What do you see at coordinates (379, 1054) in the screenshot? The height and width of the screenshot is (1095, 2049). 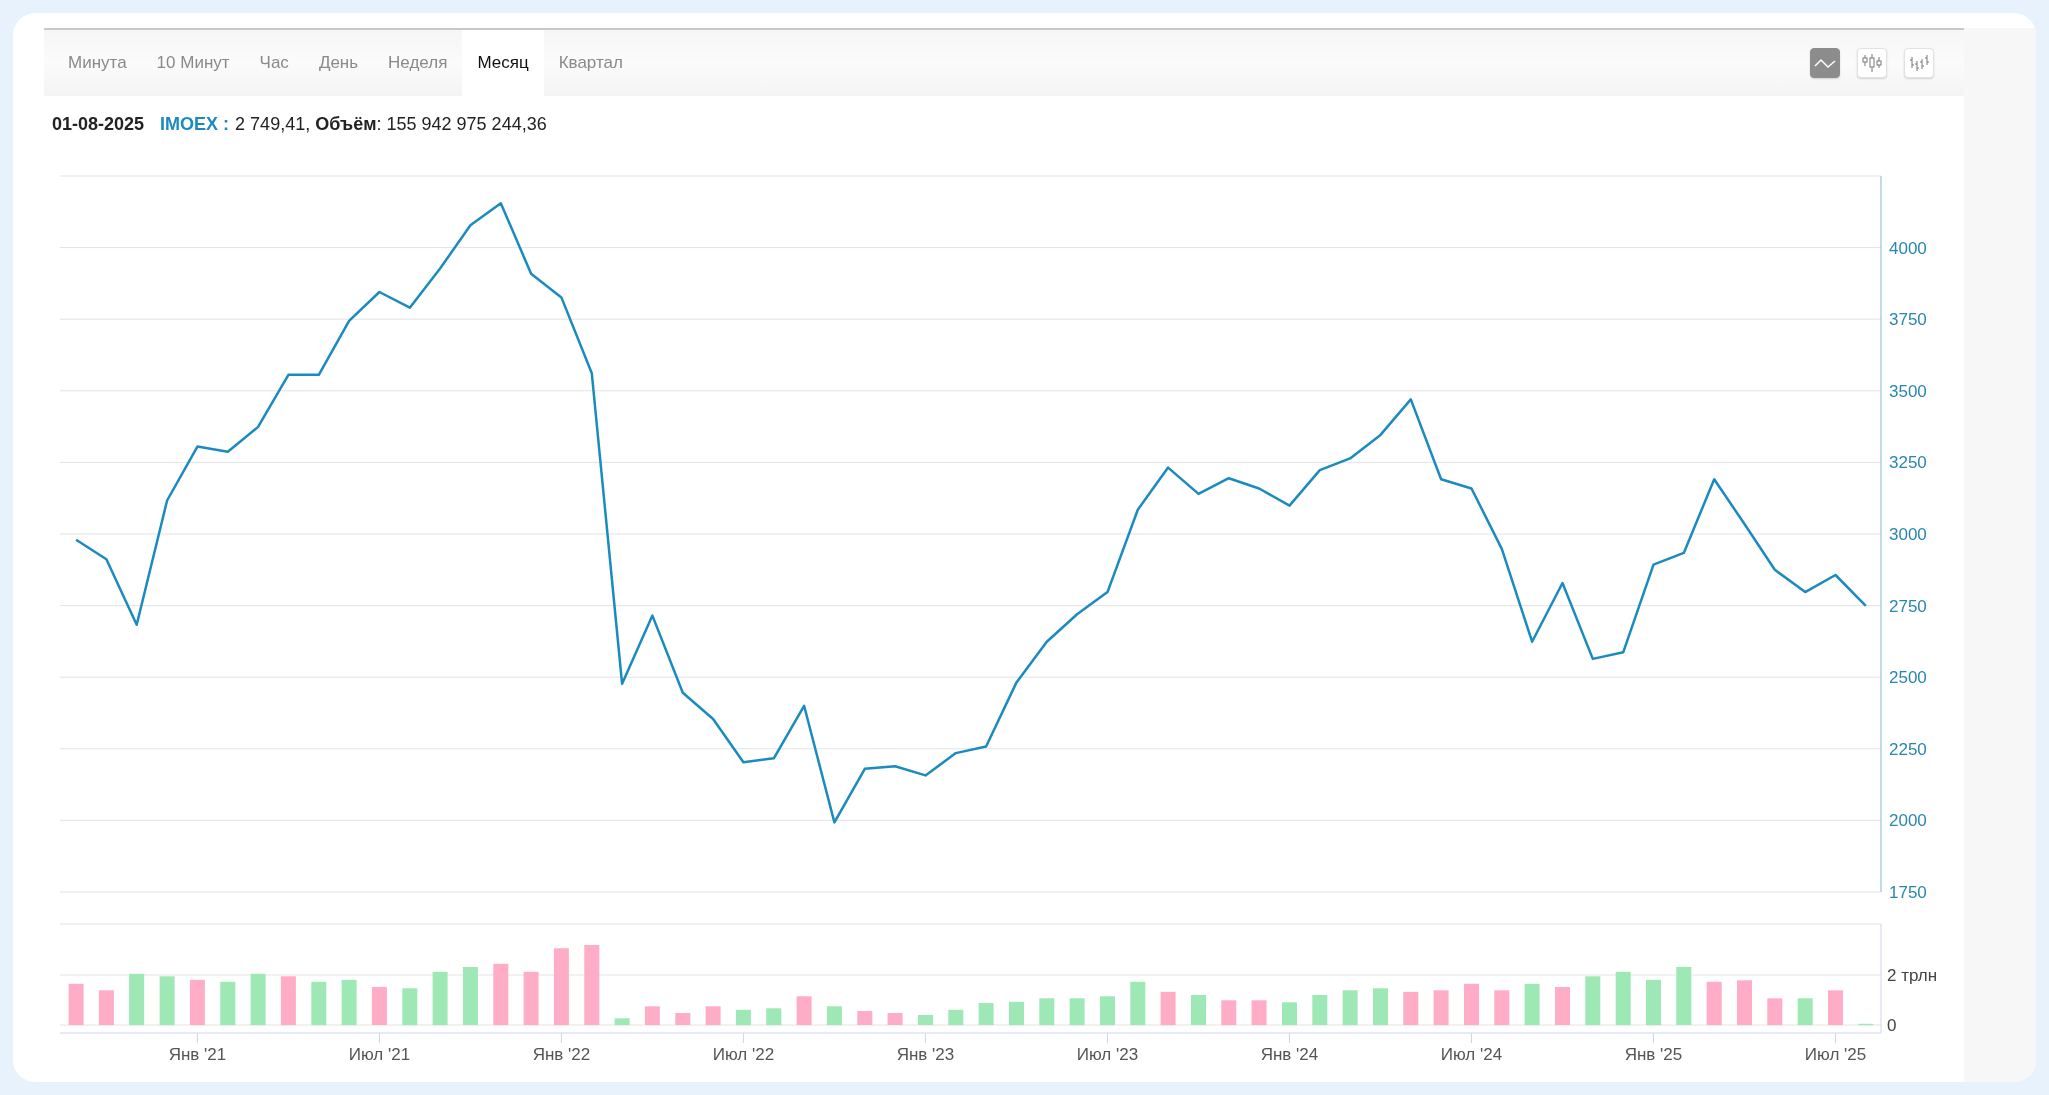 I see `axis-label: Июл '21` at bounding box center [379, 1054].